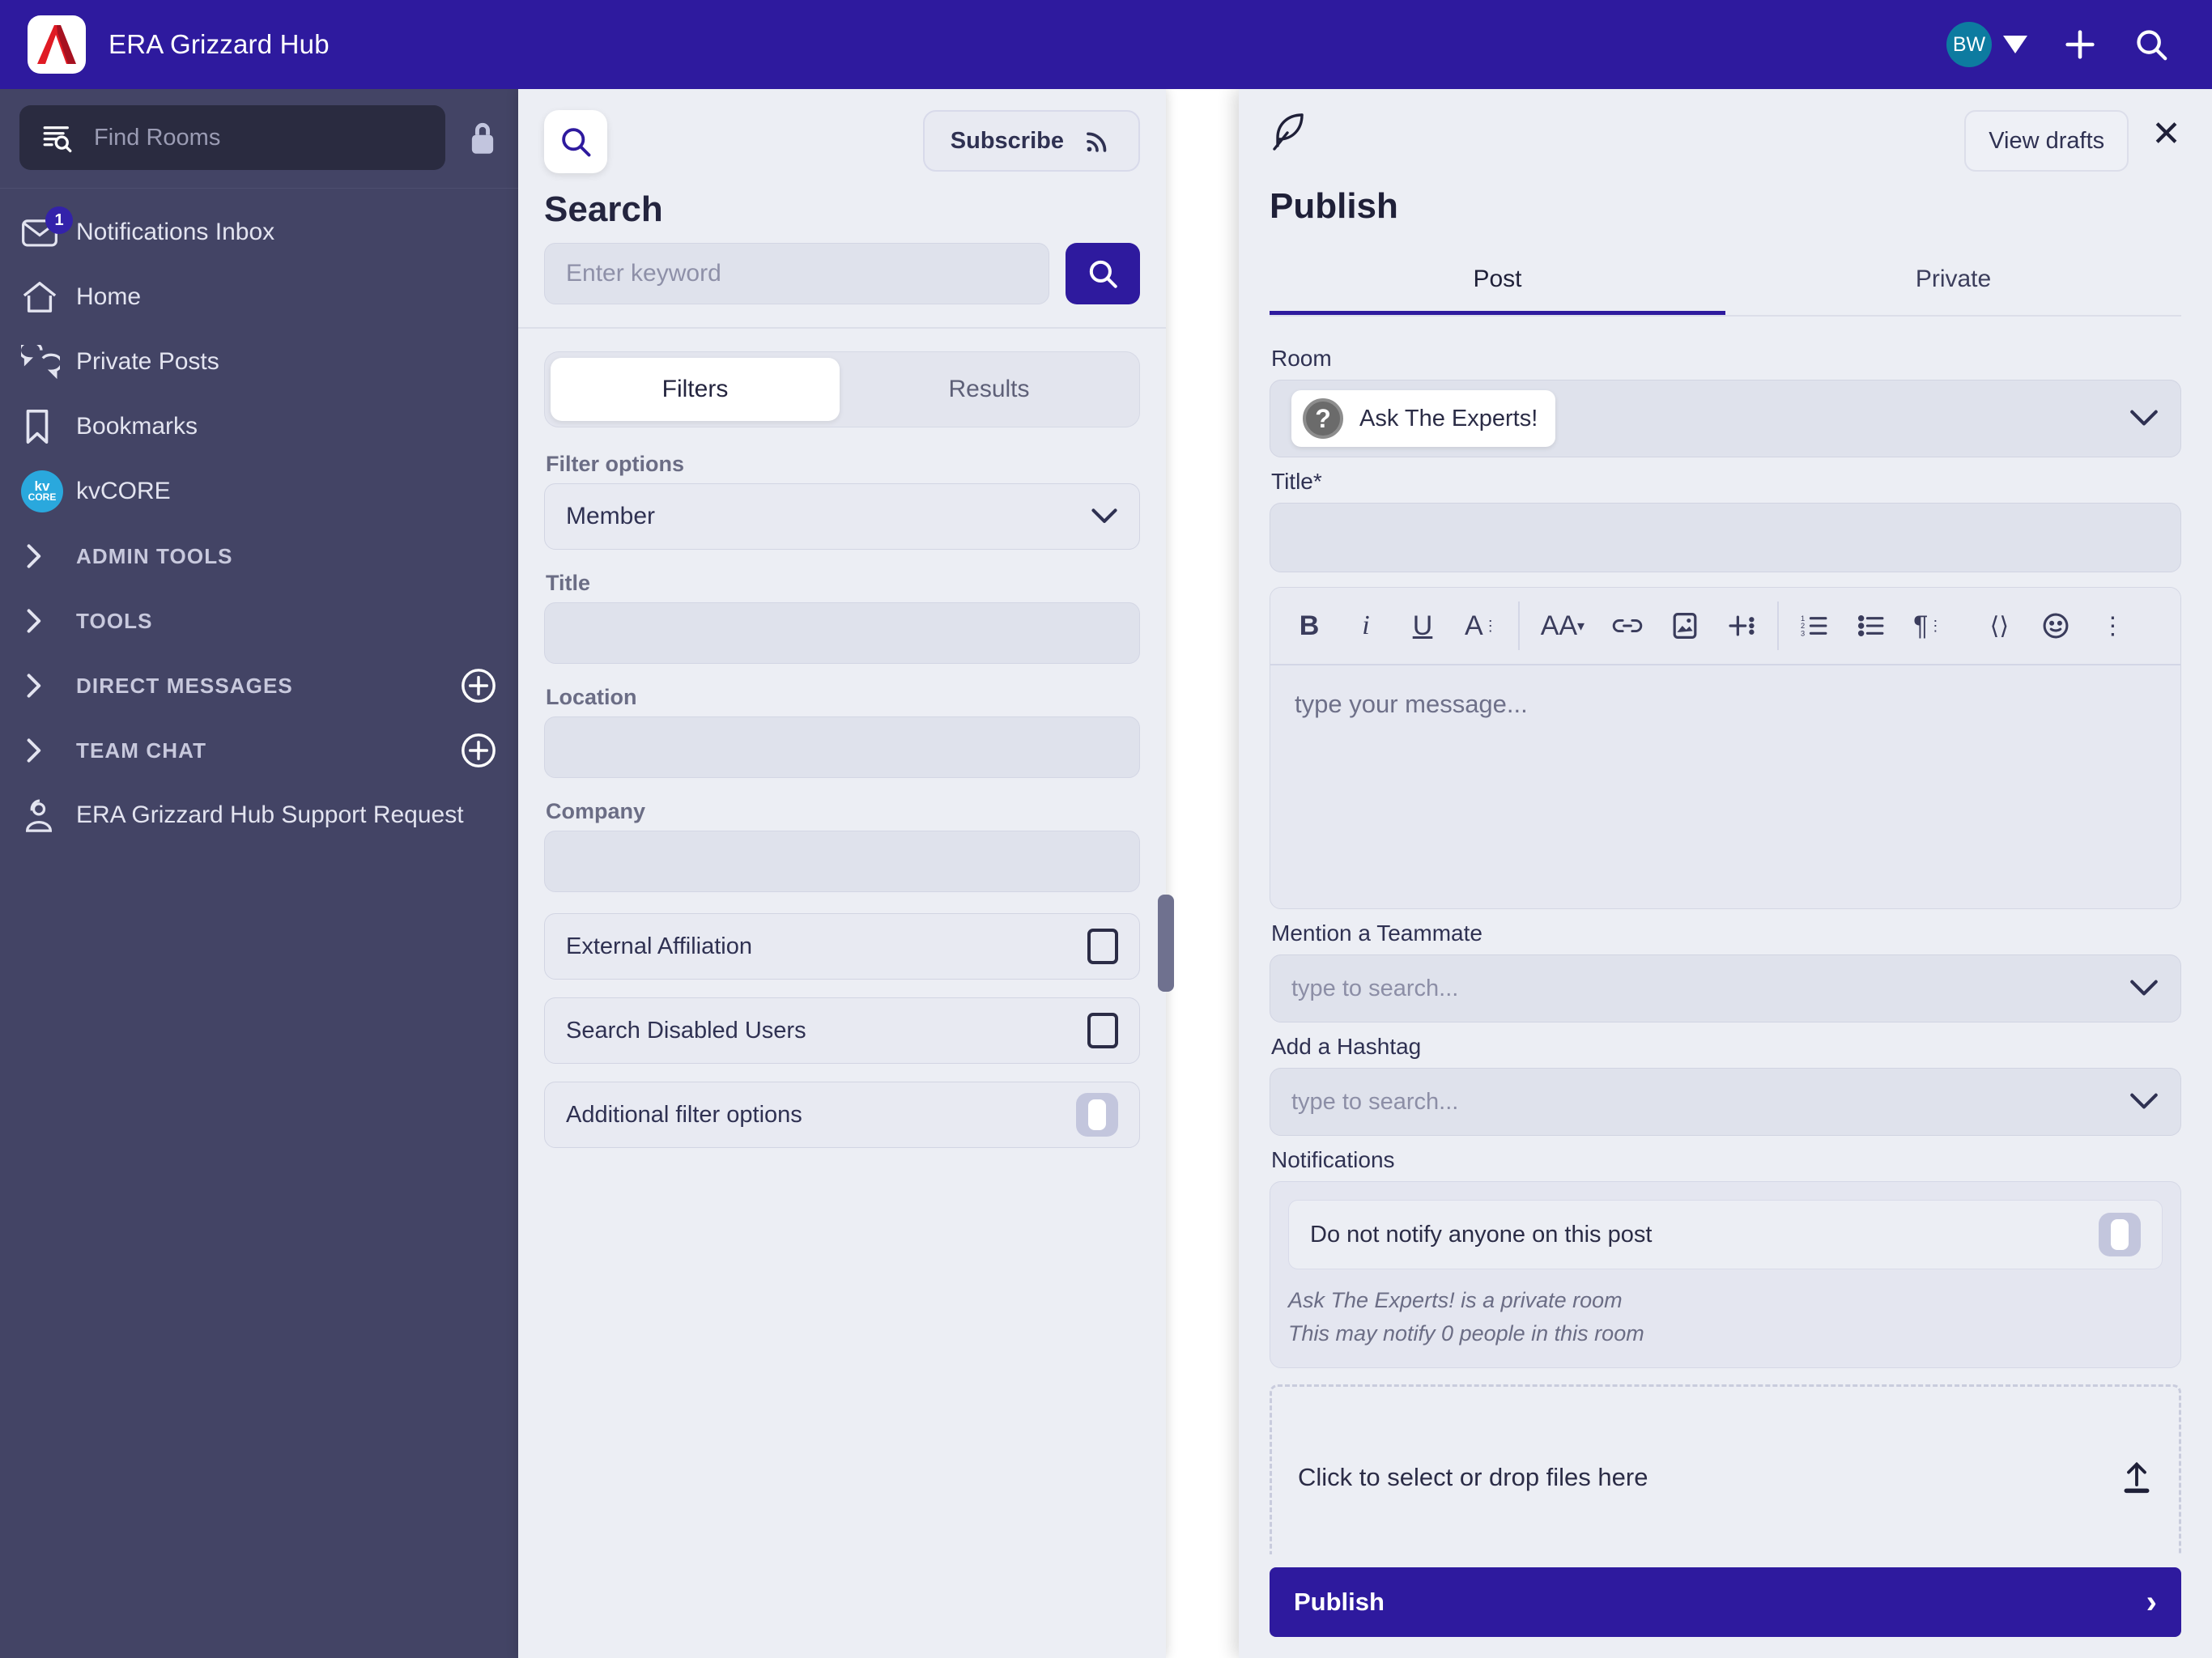 The width and height of the screenshot is (2212, 1658). I want to click on do-not-notify-toggle, so click(2120, 1234).